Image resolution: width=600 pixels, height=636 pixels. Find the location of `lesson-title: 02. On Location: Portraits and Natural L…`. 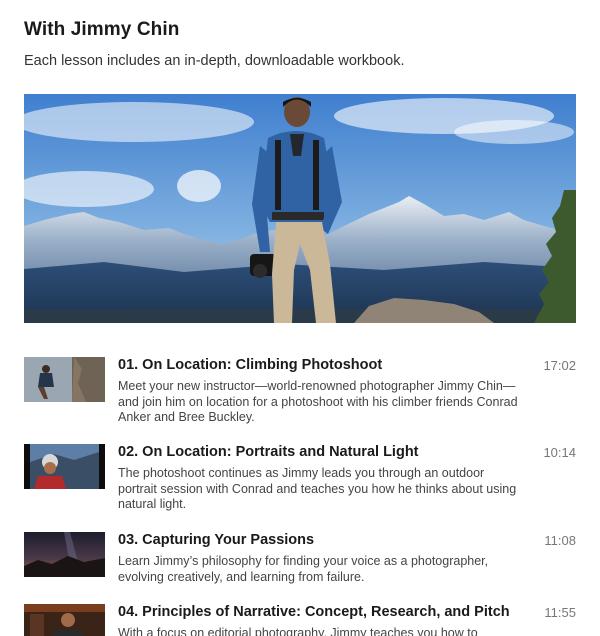

lesson-title: 02. On Location: Portraits and Natural L… is located at coordinates (268, 452).